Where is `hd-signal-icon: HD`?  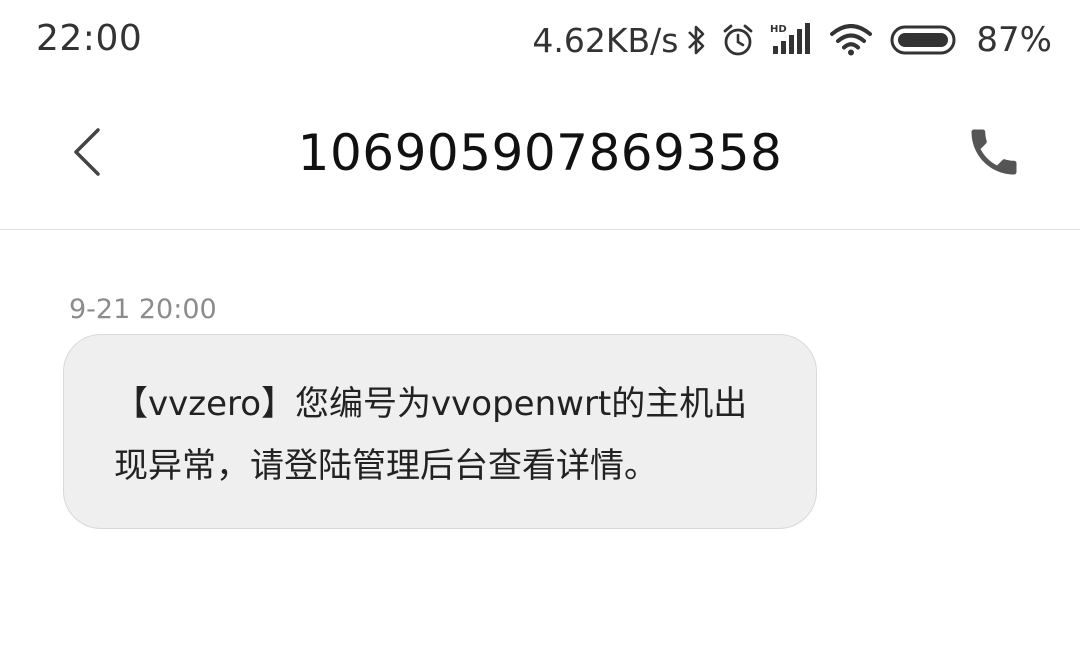 hd-signal-icon: HD is located at coordinates (791, 40).